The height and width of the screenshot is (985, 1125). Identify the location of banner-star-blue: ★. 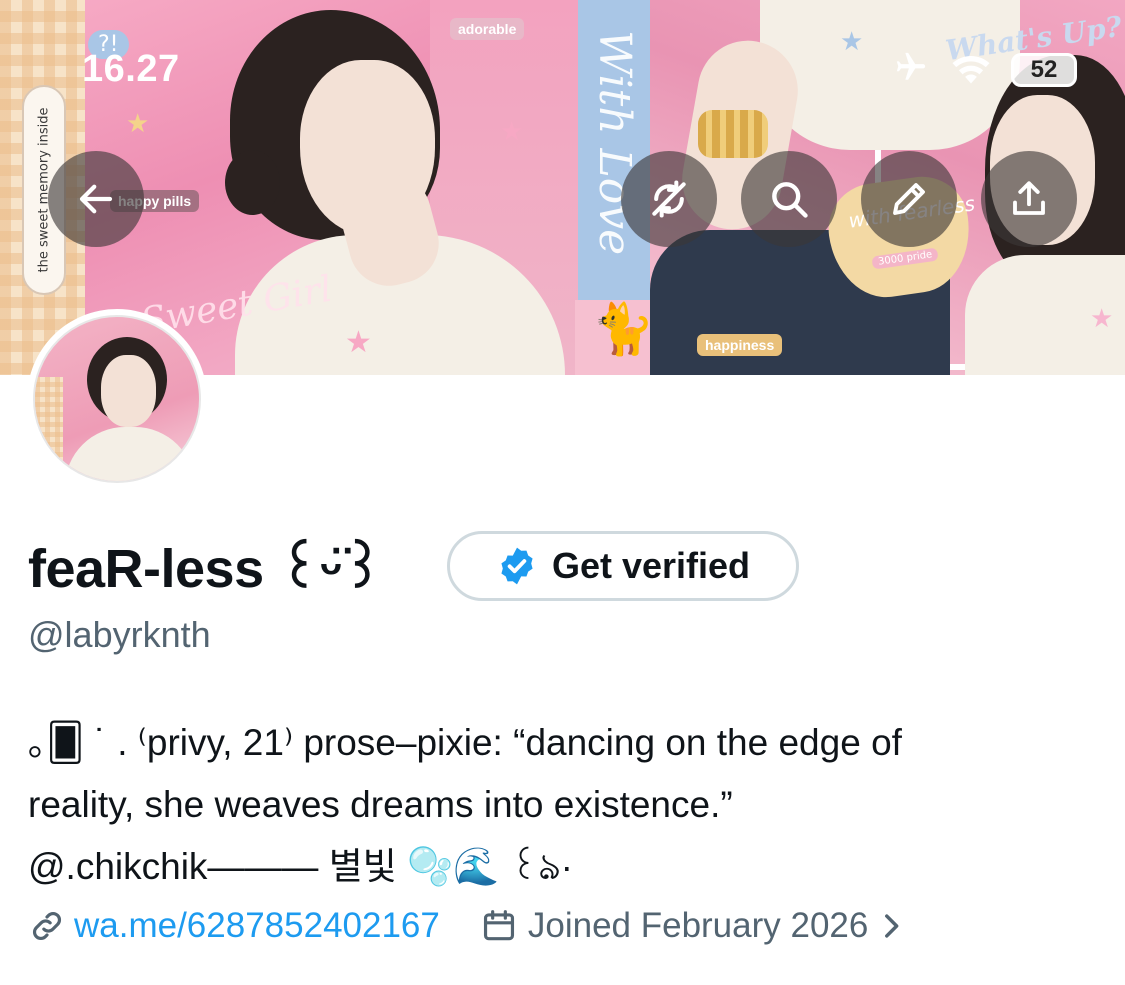
(852, 41).